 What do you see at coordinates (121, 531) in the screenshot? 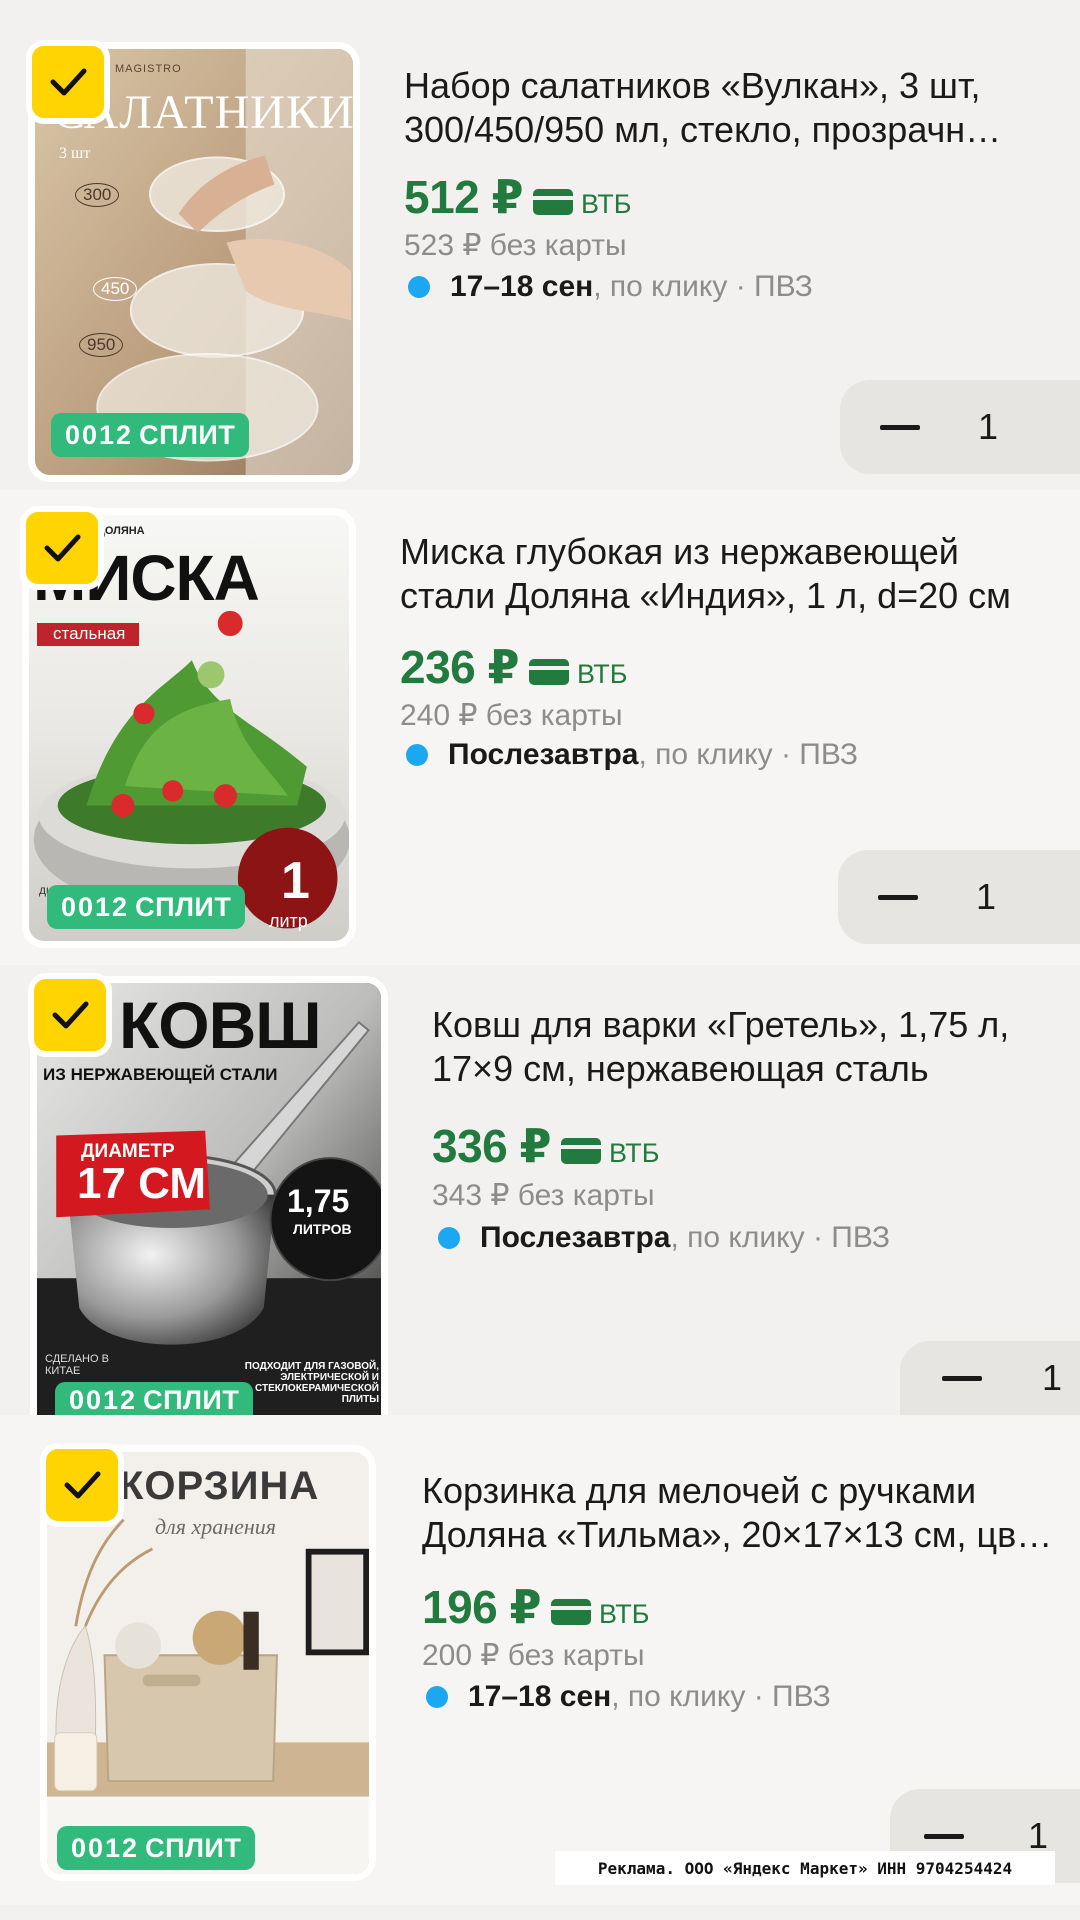
I see `image-brand: ДОЛЯНА` at bounding box center [121, 531].